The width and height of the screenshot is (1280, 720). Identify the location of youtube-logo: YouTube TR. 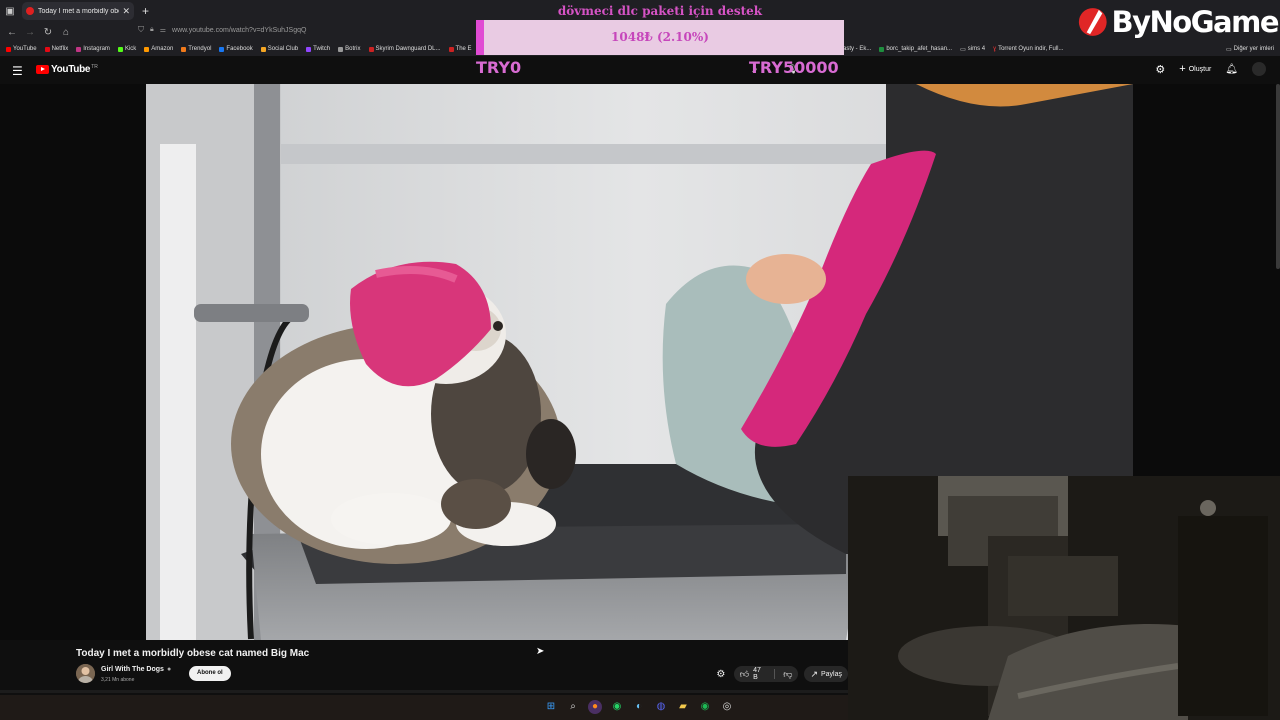
(67, 69).